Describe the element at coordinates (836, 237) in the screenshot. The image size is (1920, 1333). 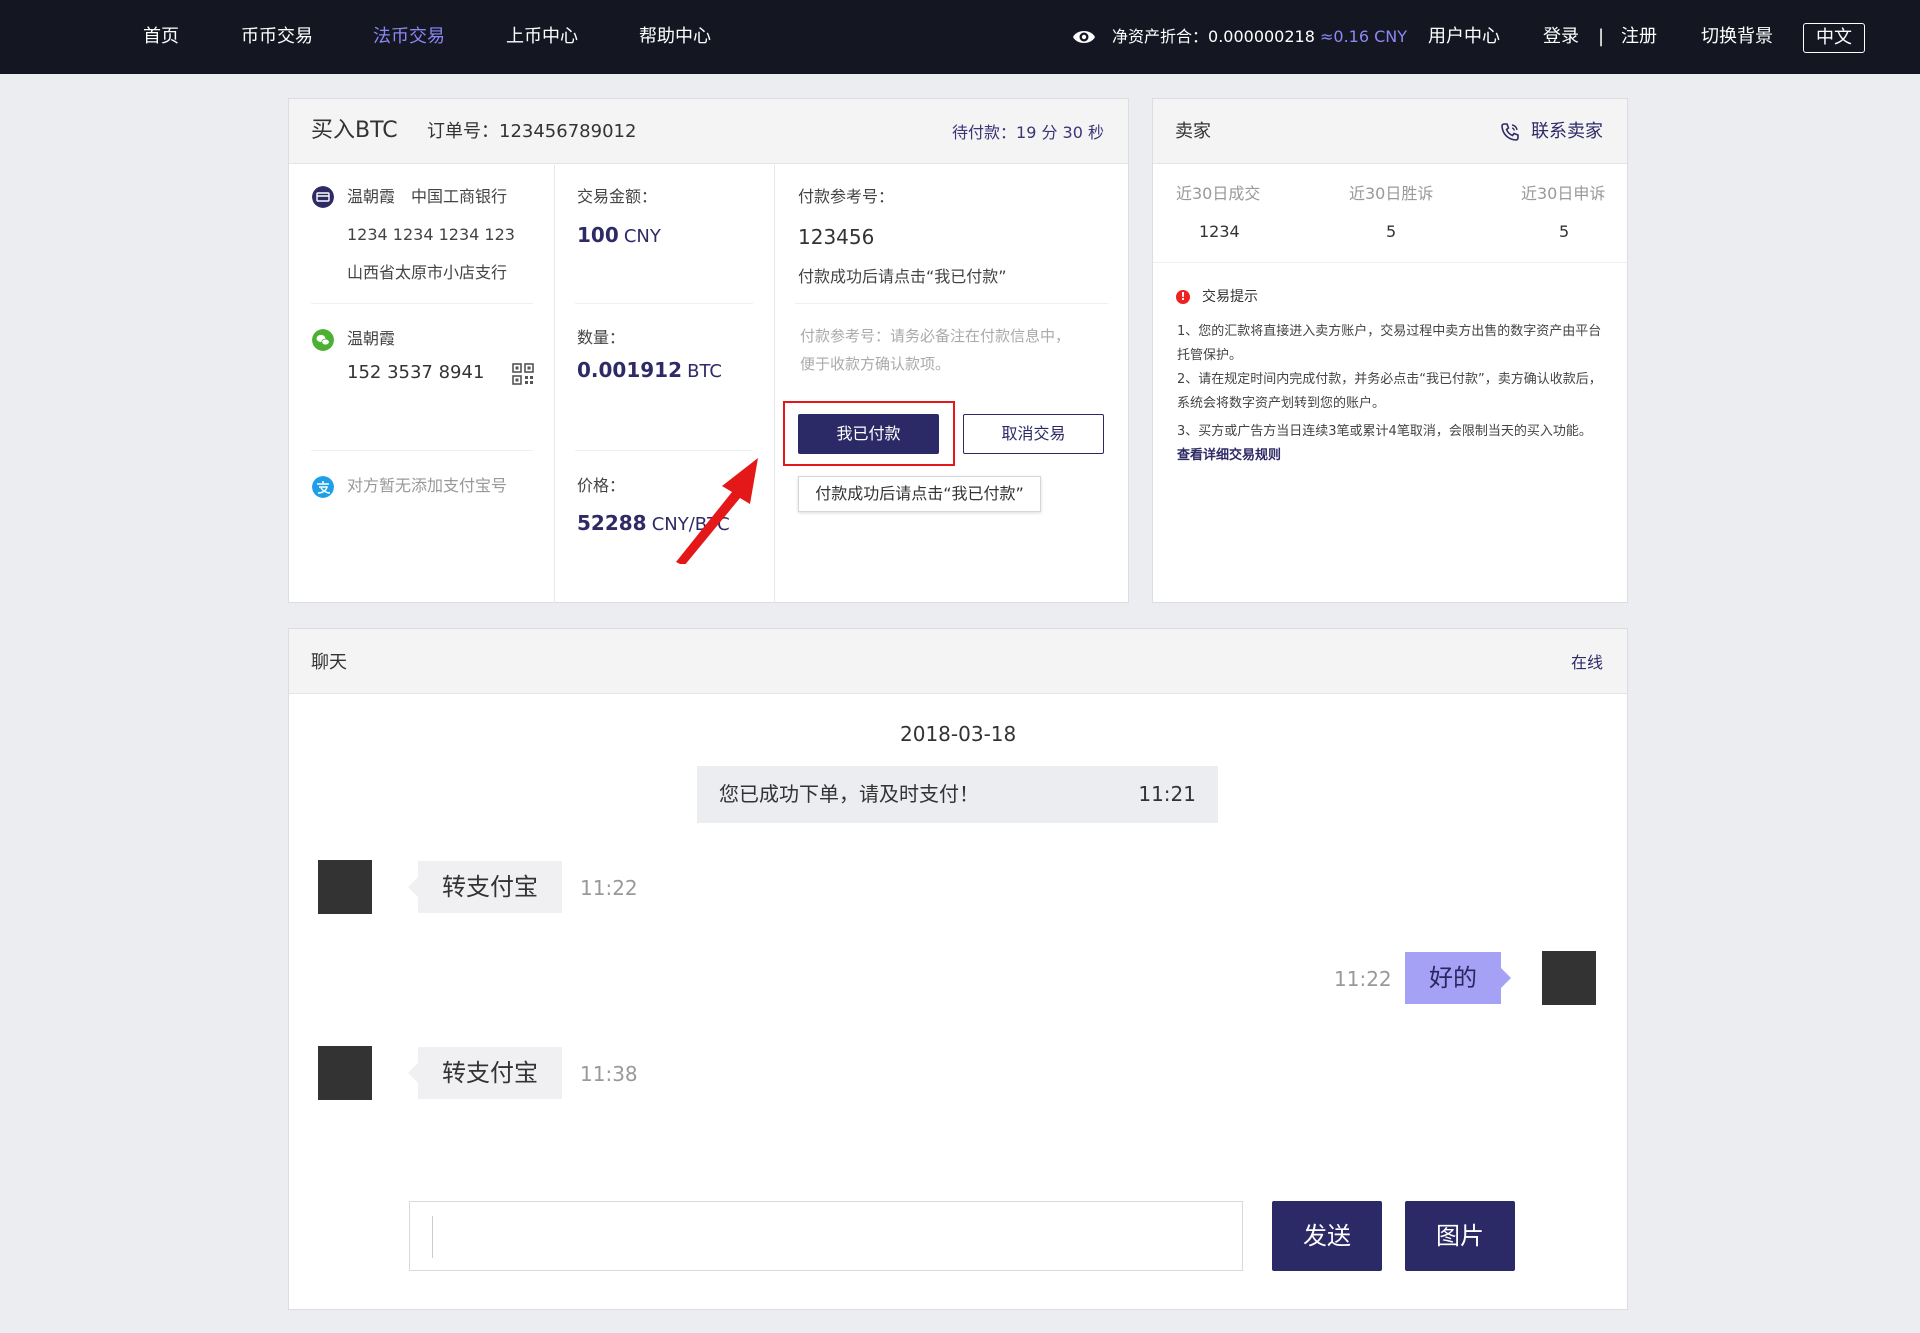
I see `reference-value: 123456` at that location.